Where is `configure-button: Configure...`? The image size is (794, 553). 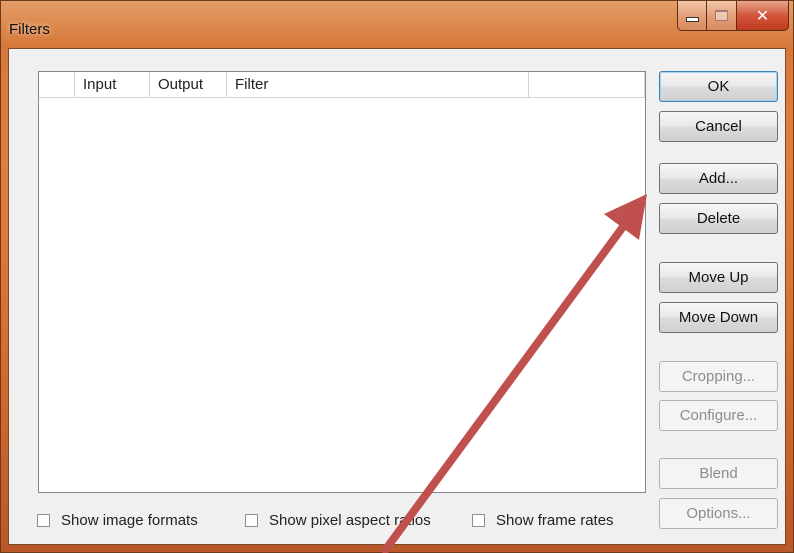 configure-button: Configure... is located at coordinates (718, 415).